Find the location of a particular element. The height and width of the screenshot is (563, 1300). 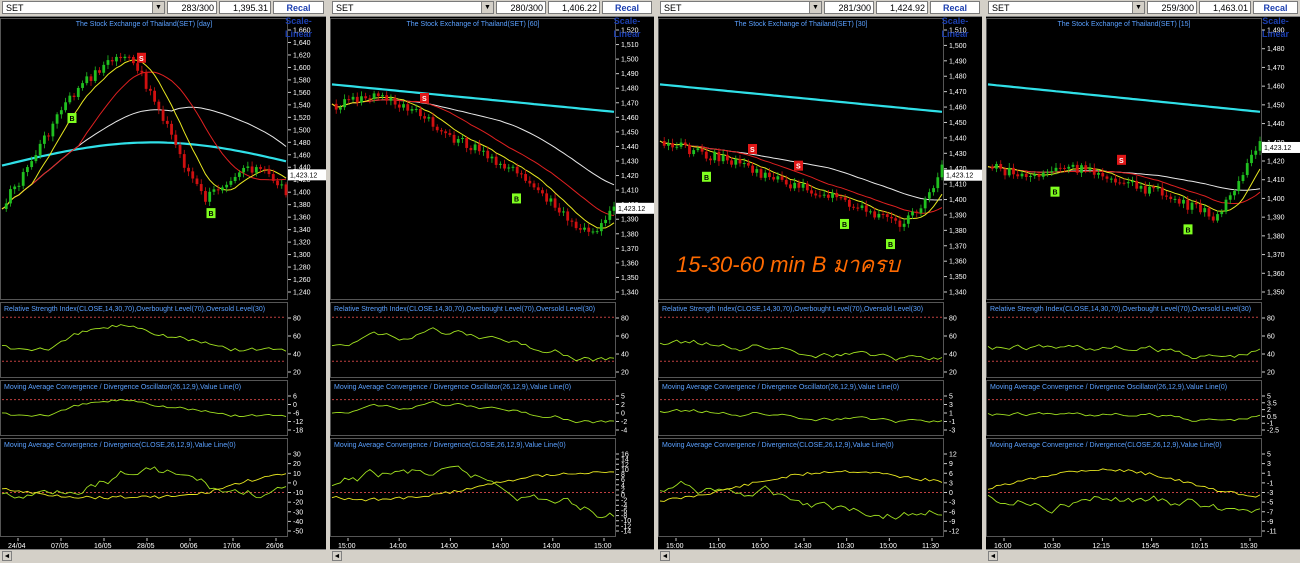

macd-tick-label: -30 is located at coordinates (298, 512).